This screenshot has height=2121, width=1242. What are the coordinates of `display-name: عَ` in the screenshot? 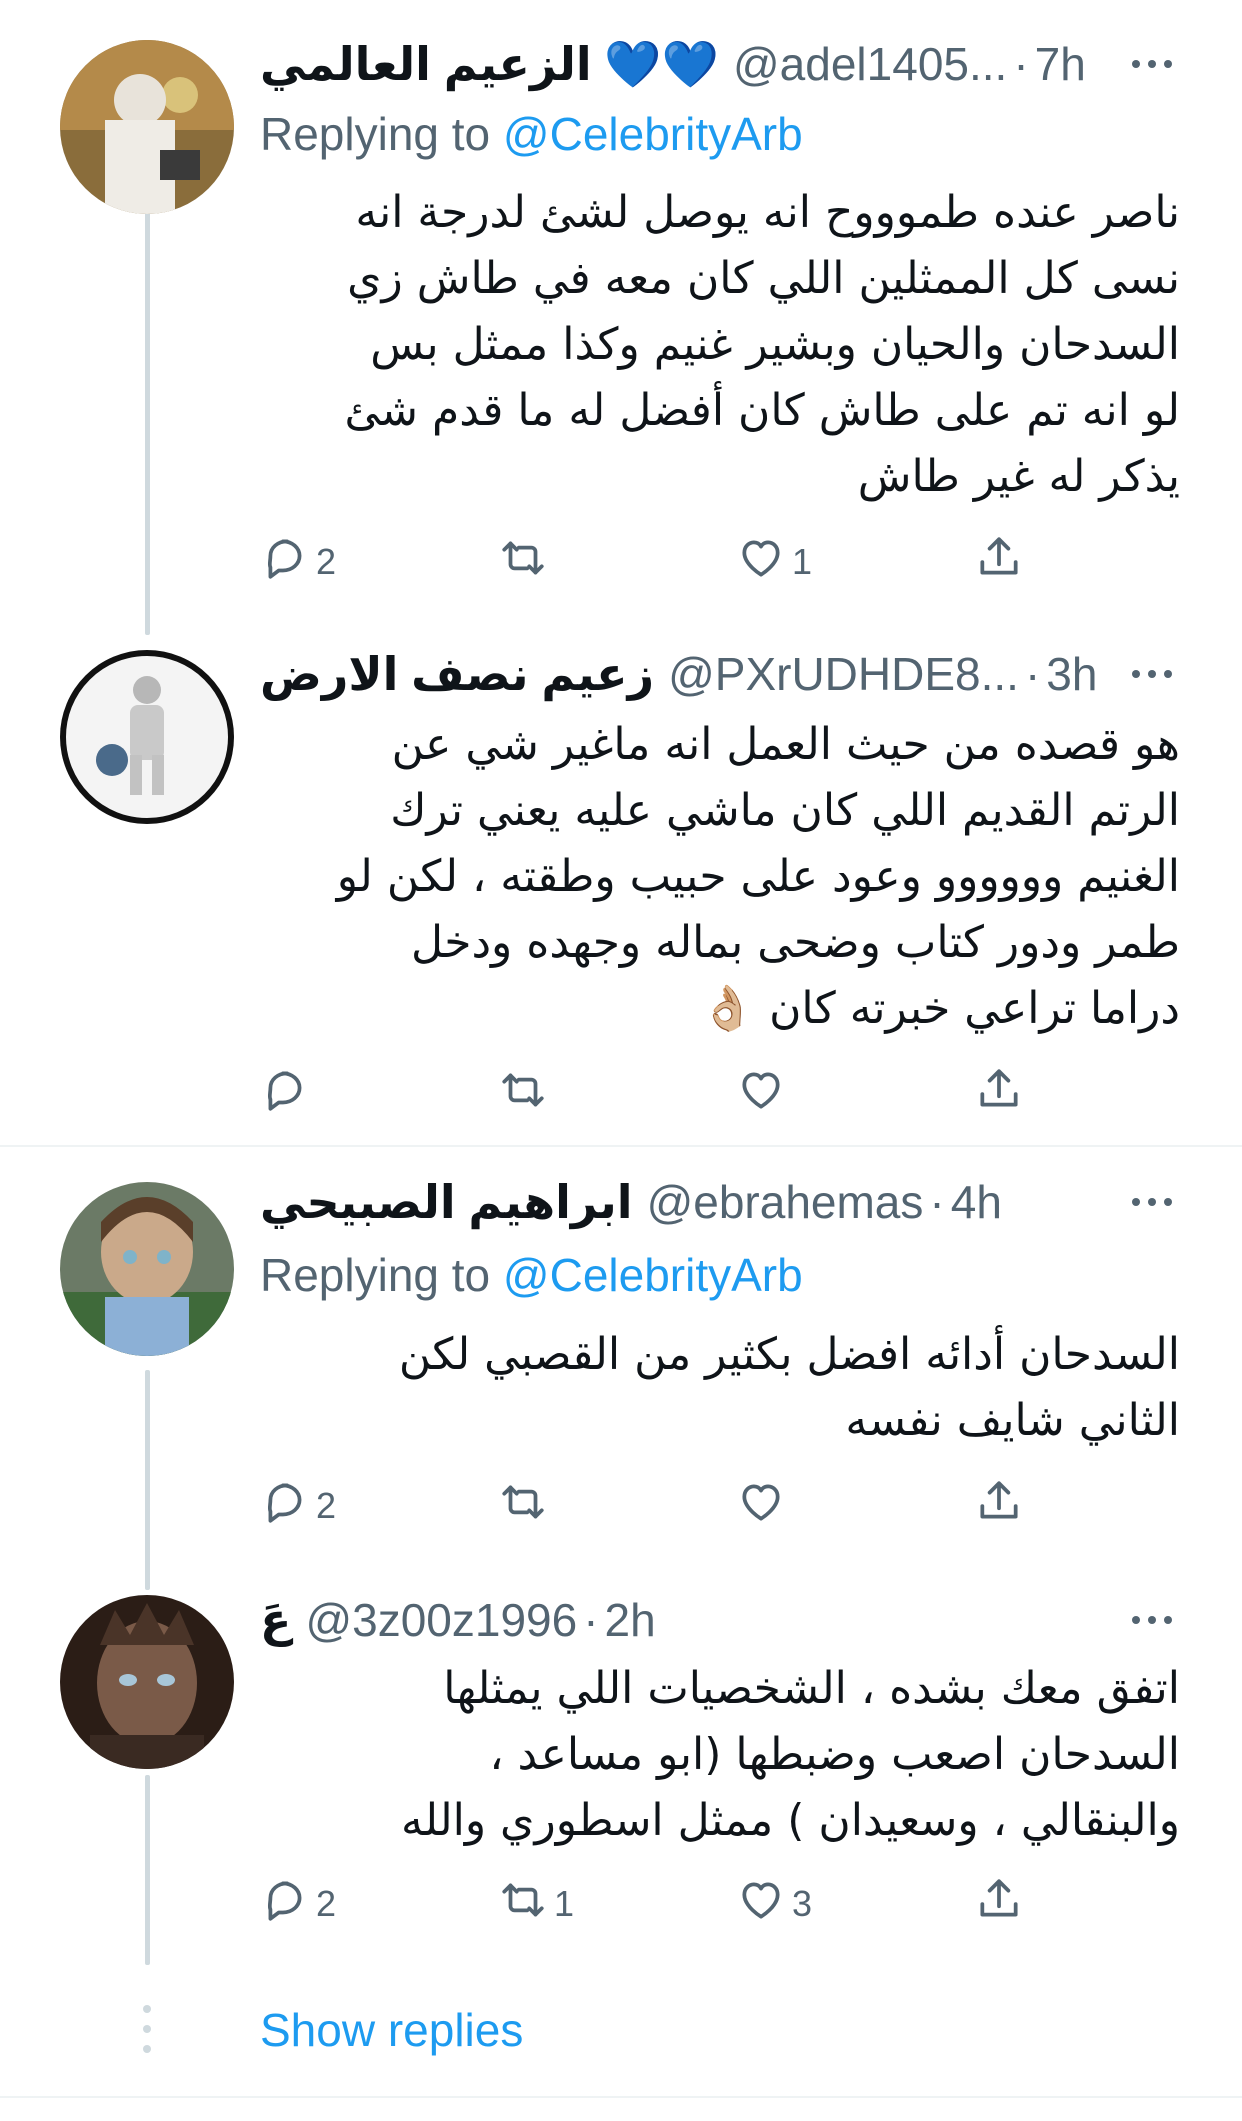 It's located at (275, 1620).